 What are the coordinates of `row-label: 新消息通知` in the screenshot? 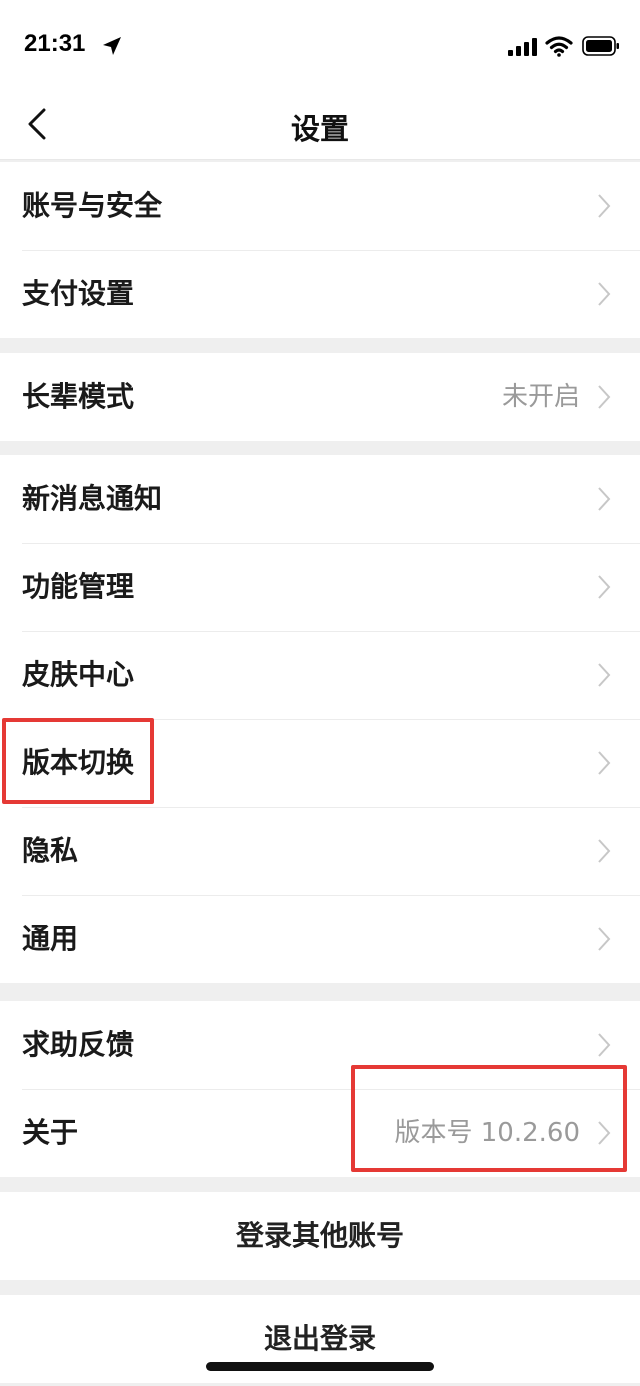 It's located at (92, 498).